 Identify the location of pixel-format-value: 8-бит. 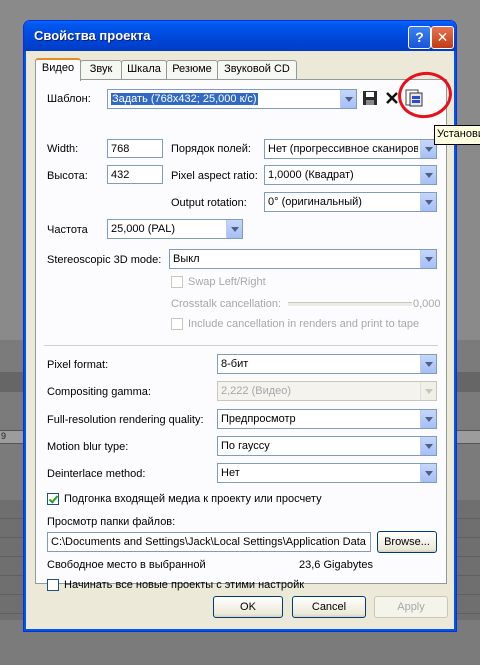
(235, 364).